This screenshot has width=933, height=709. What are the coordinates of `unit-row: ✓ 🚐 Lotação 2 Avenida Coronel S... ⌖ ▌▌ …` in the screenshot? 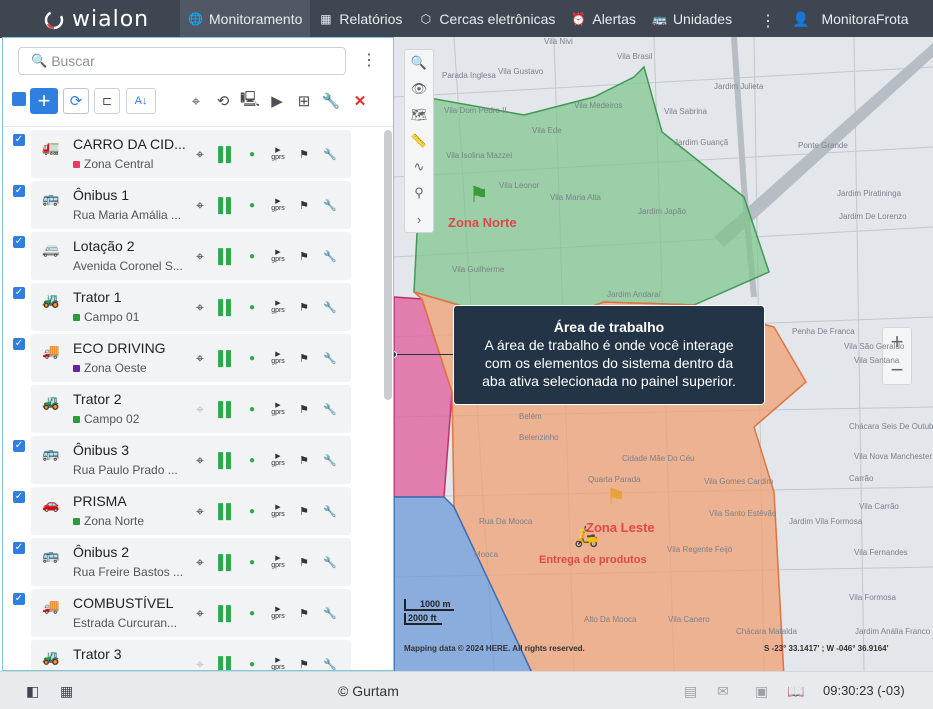 It's located at (191, 256).